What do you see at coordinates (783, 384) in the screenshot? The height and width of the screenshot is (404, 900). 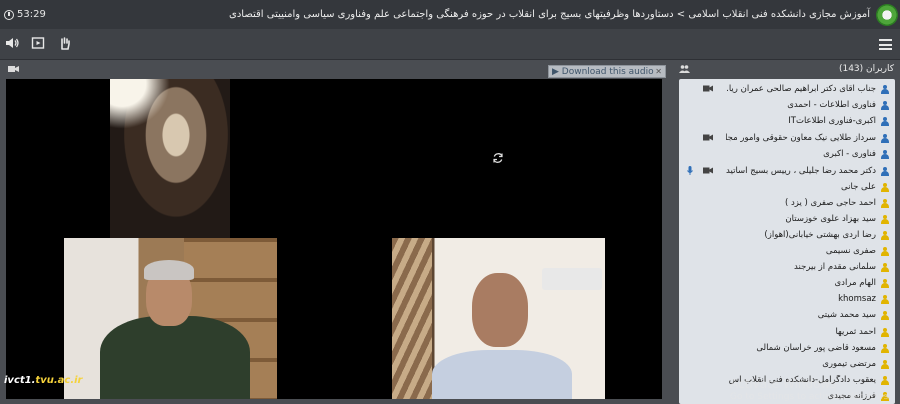 I see `activate-windows-title: Activate Windows` at bounding box center [783, 384].